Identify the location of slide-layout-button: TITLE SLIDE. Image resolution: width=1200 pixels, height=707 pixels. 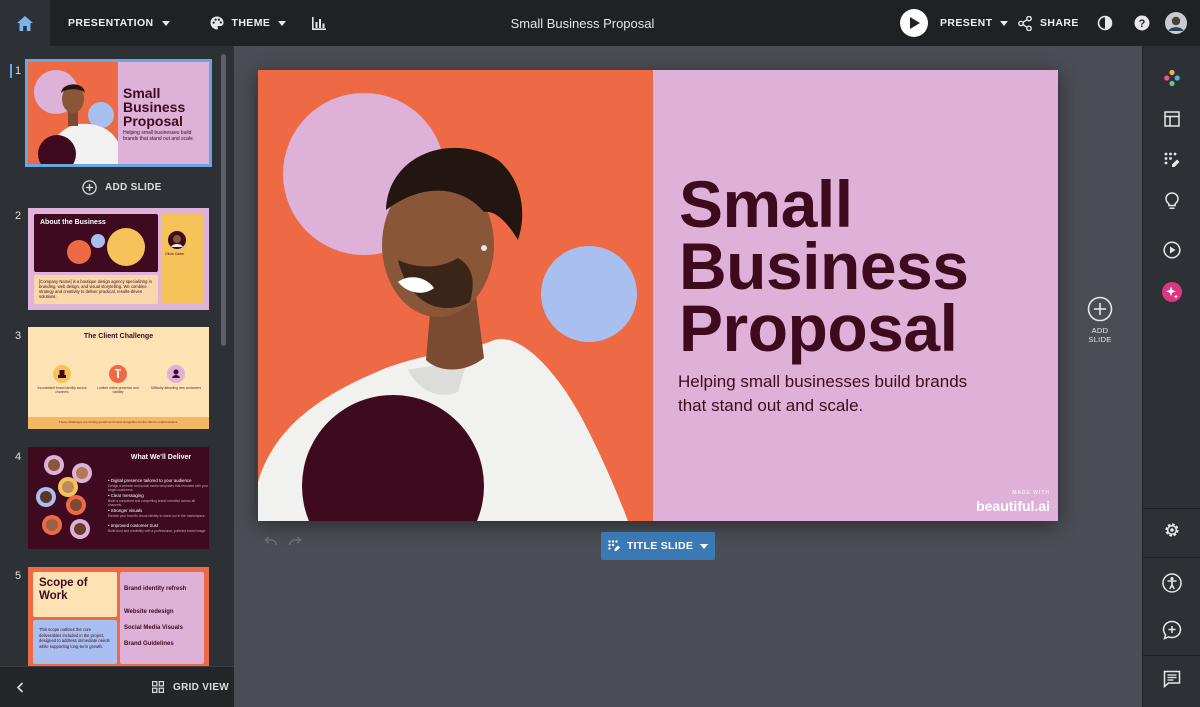
(658, 546).